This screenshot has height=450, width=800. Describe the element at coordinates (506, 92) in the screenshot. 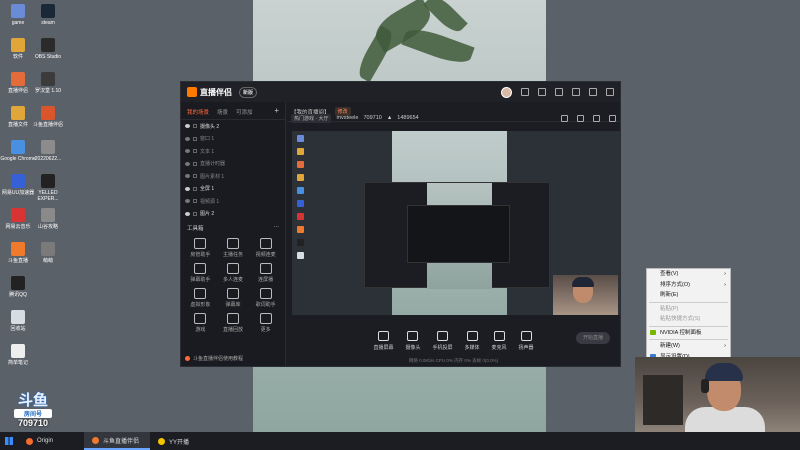

I see `user-avatar` at that location.